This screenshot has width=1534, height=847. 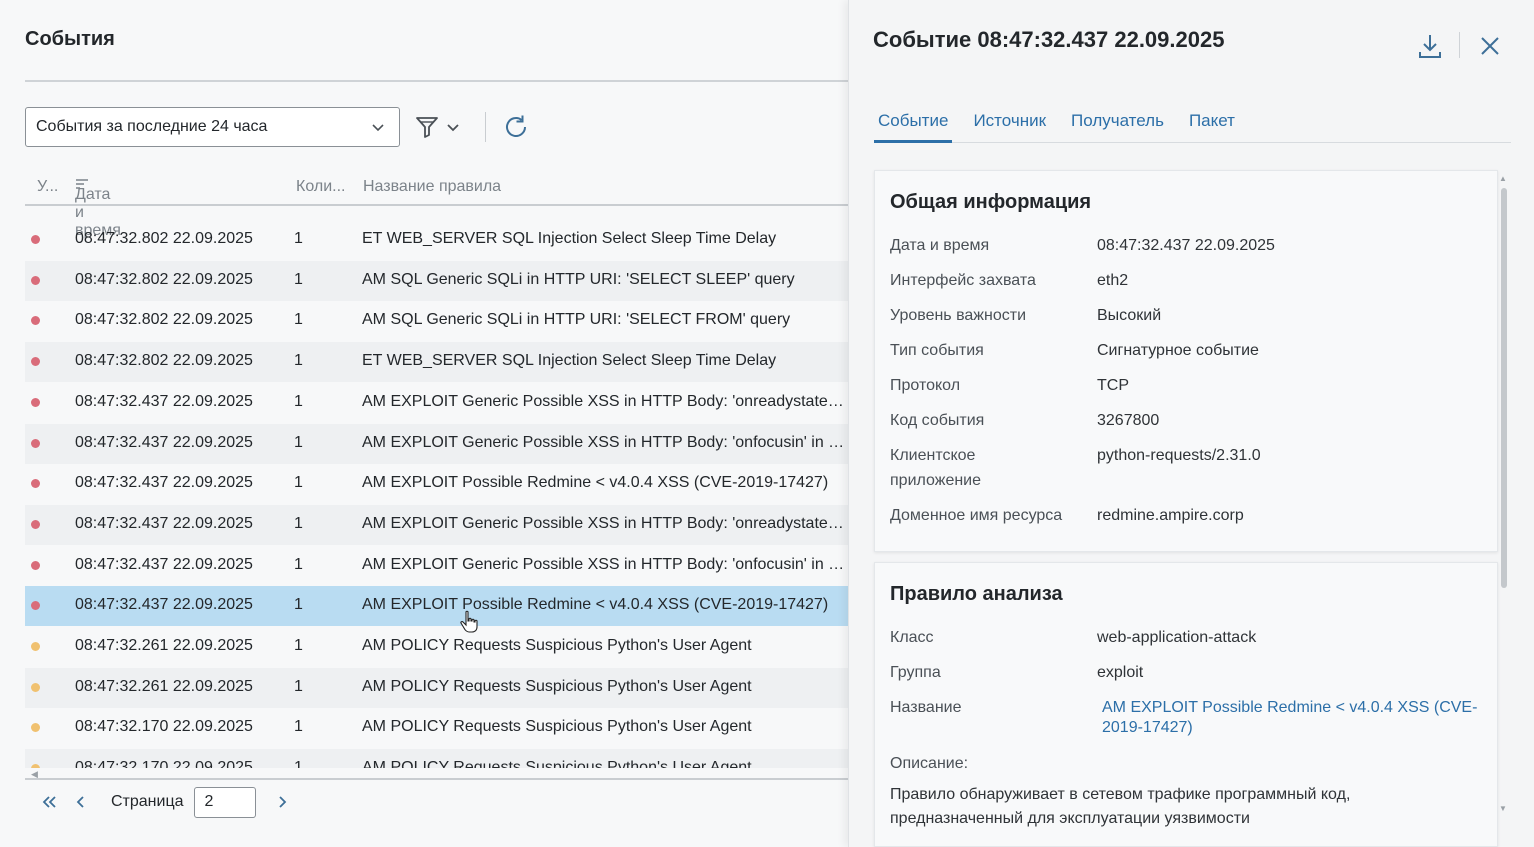 I want to click on info-field-key: Тип события, so click(x=937, y=350).